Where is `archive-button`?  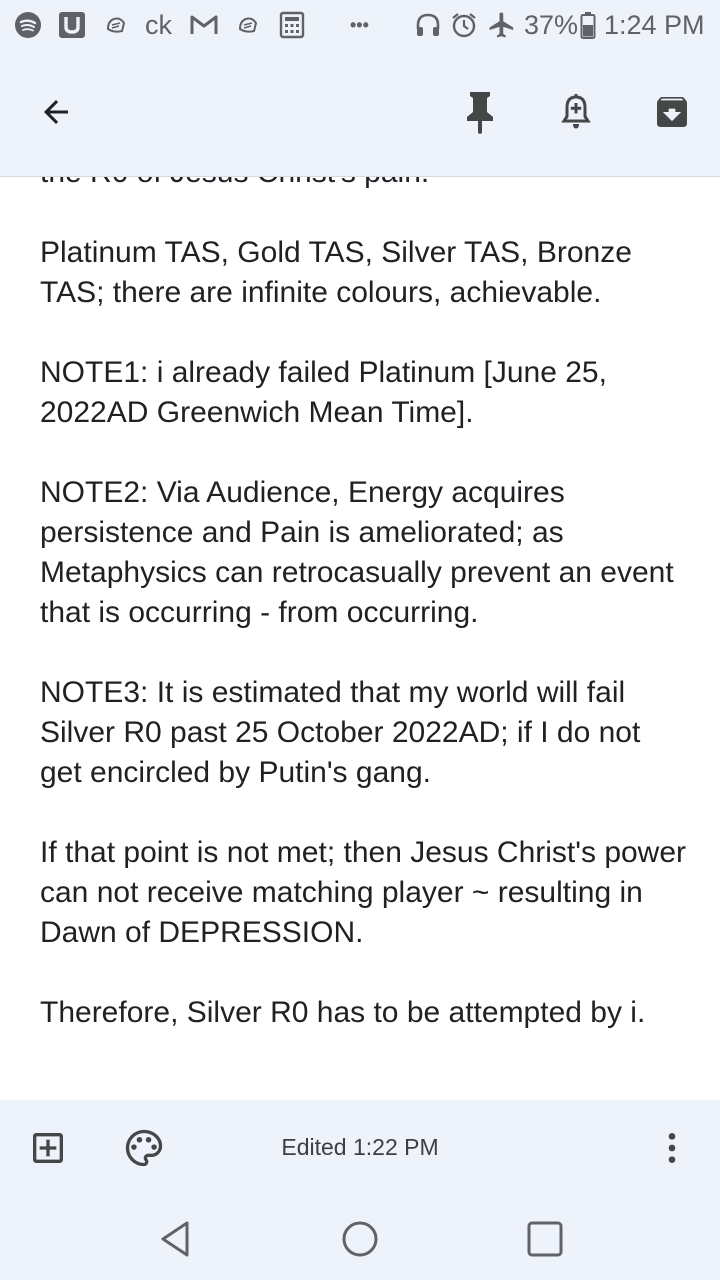
archive-button is located at coordinates (672, 112).